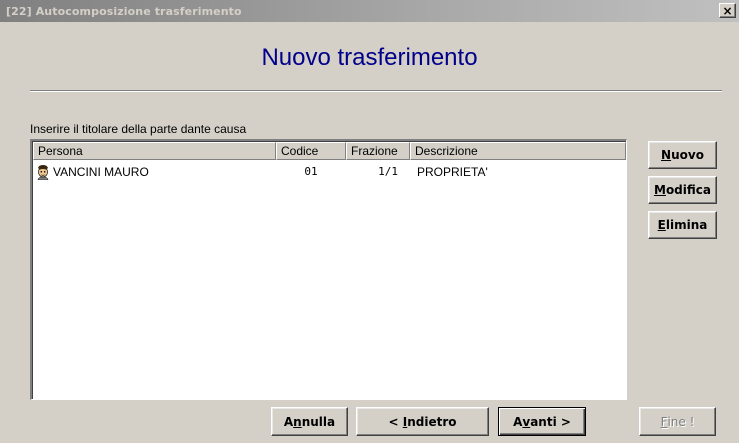  I want to click on indietro-label: ndietro, so click(432, 421).